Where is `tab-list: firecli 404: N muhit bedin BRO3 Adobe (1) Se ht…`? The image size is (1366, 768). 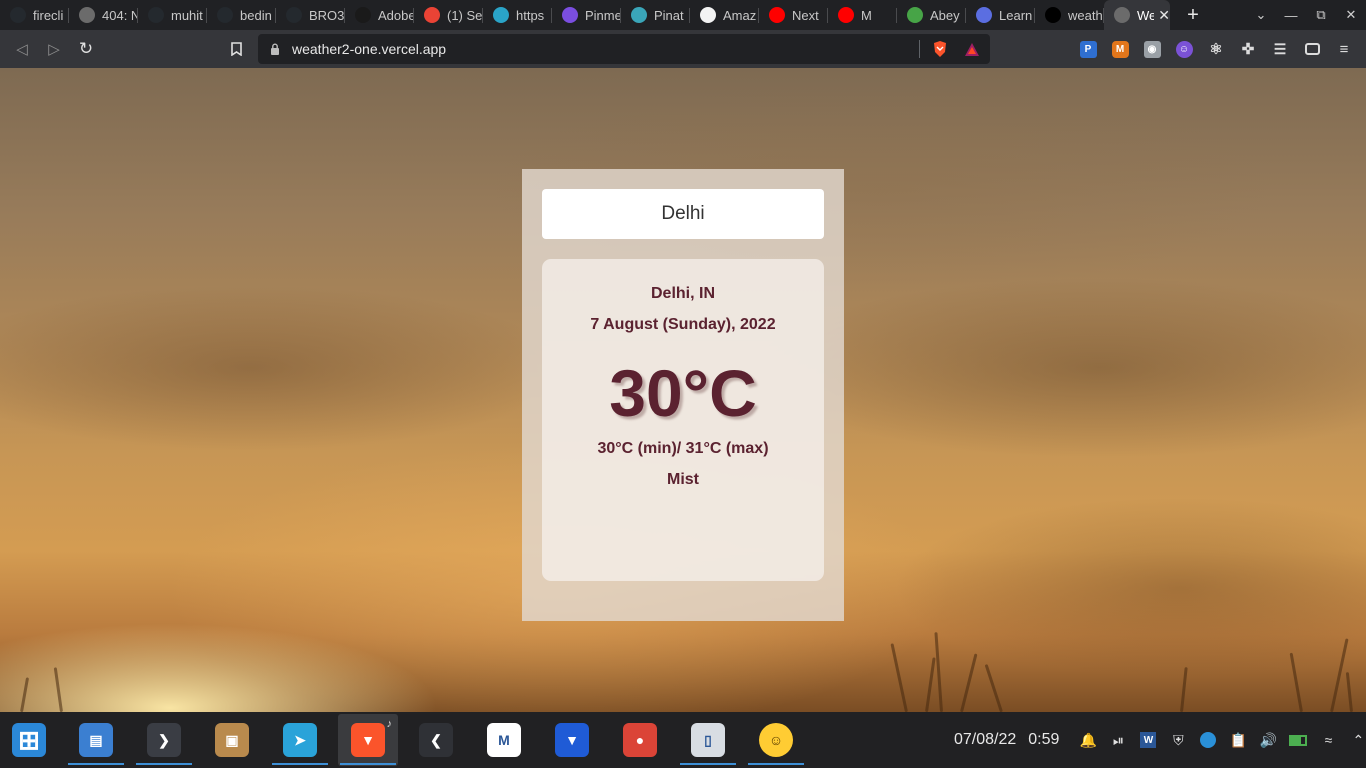 tab-list: firecli 404: N muhit bedin BRO3 Adobe (1) Se ht… is located at coordinates (585, 15).